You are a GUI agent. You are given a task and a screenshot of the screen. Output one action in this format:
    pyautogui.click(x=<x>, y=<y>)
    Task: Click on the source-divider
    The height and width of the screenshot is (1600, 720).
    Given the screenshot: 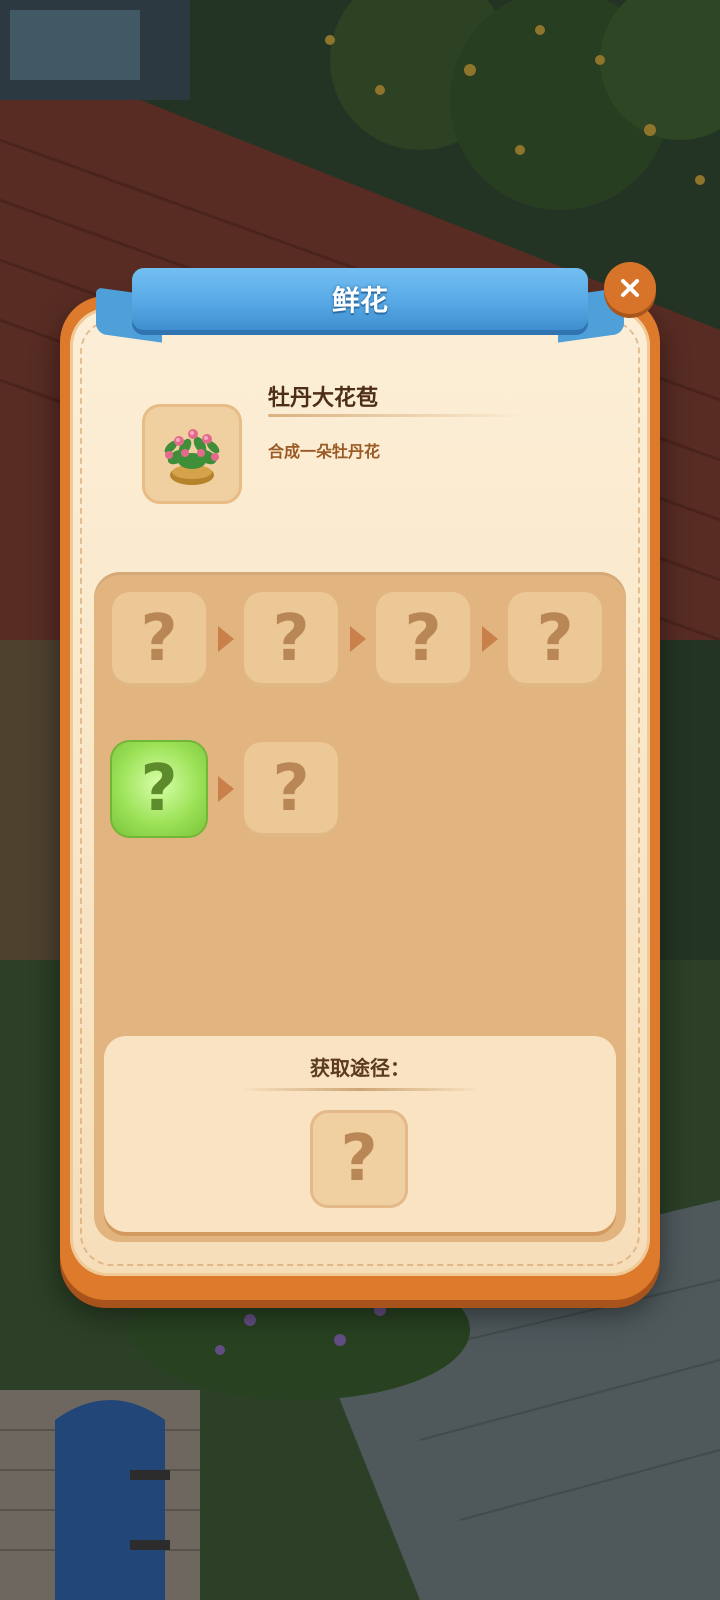 What is the action you would take?
    pyautogui.click(x=360, y=1089)
    